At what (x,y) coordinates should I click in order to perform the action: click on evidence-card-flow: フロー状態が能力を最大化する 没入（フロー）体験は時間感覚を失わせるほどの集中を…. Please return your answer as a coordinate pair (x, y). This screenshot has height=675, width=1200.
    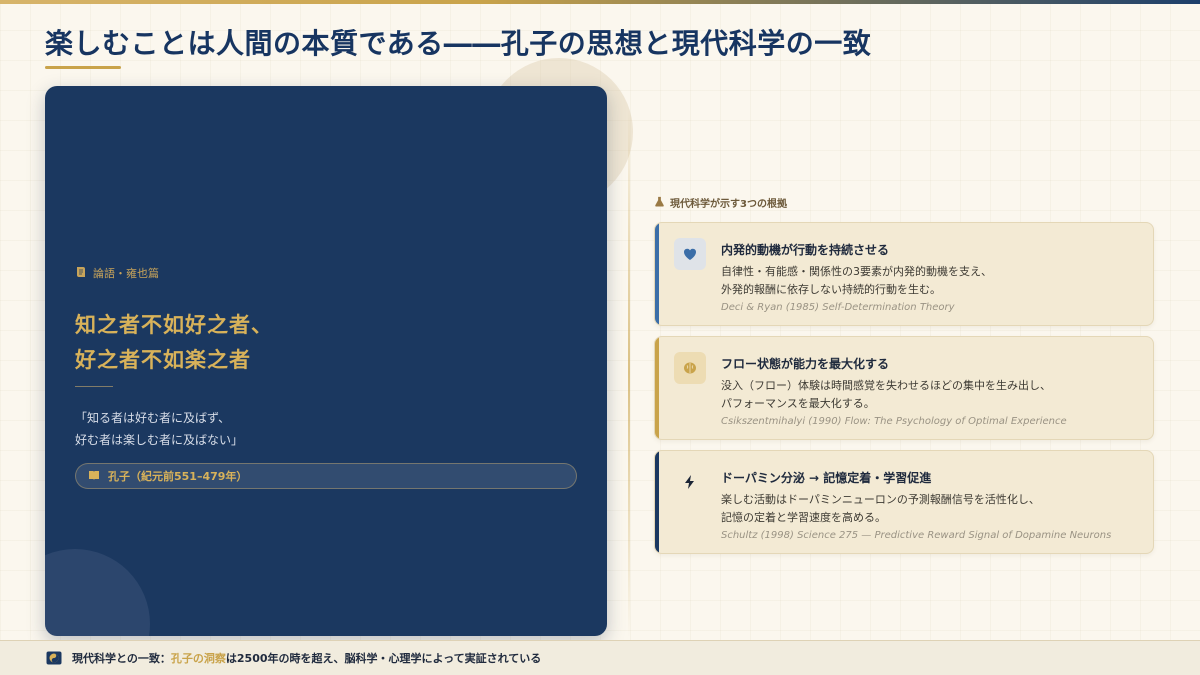
    Looking at the image, I should click on (904, 388).